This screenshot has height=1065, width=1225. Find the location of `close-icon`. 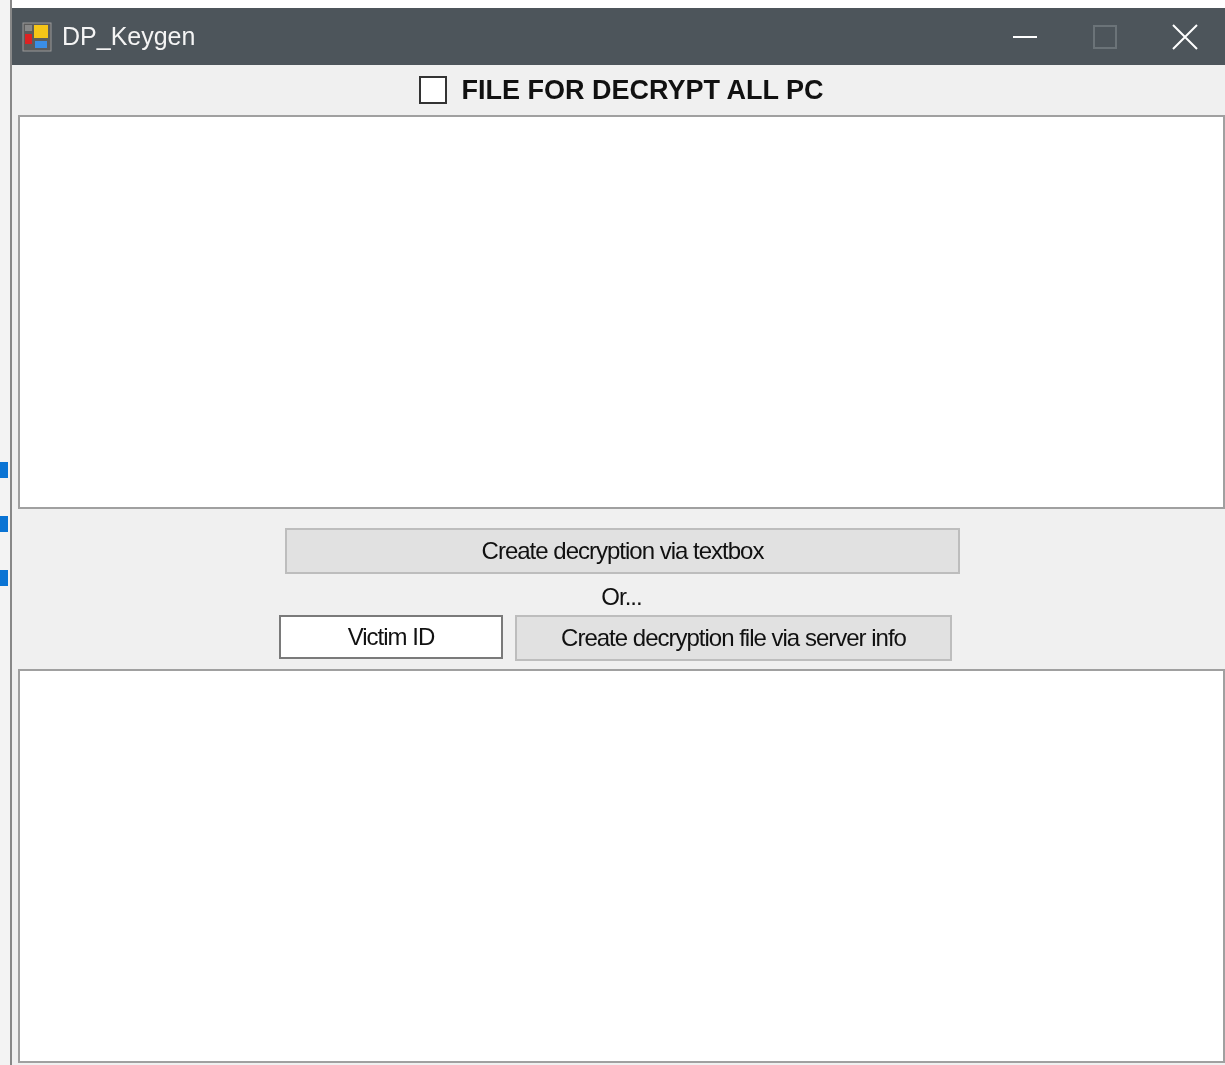

close-icon is located at coordinates (1185, 36).